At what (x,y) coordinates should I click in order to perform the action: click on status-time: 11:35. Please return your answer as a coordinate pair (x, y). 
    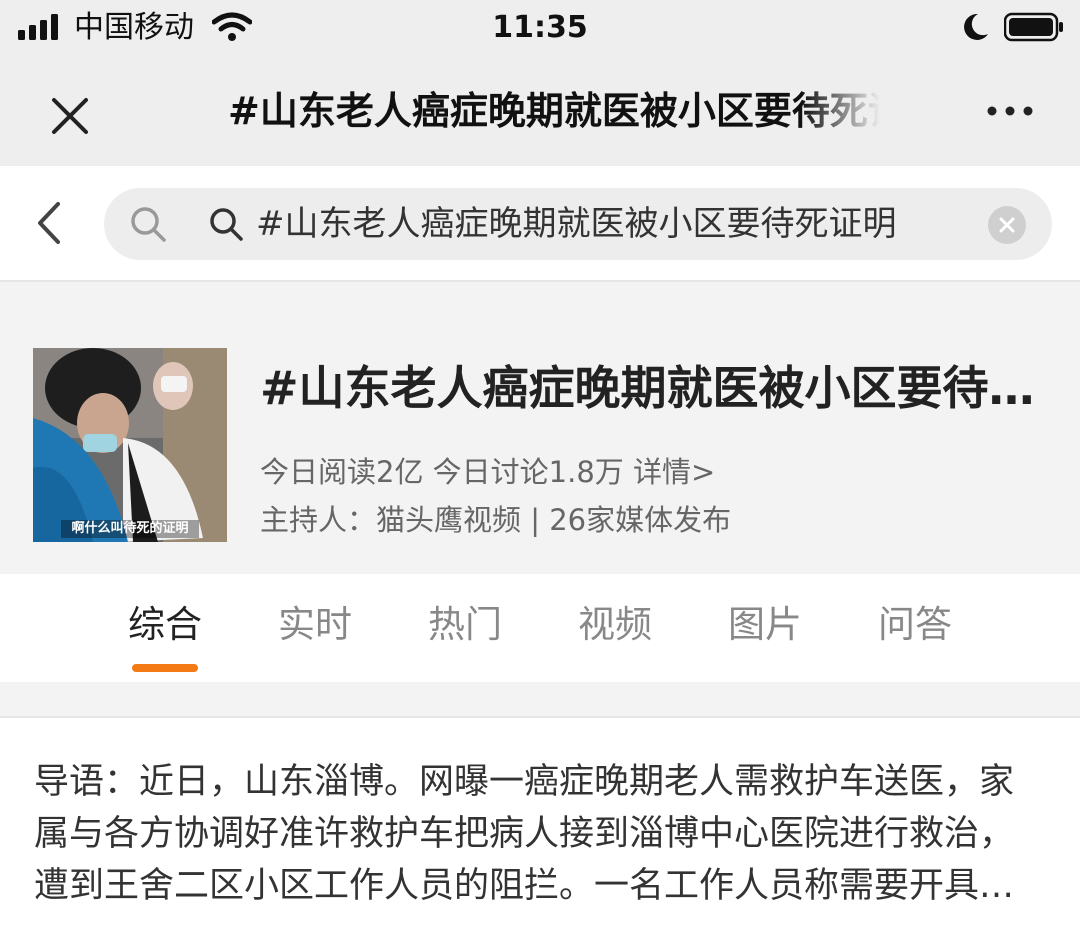
    Looking at the image, I should click on (540, 27).